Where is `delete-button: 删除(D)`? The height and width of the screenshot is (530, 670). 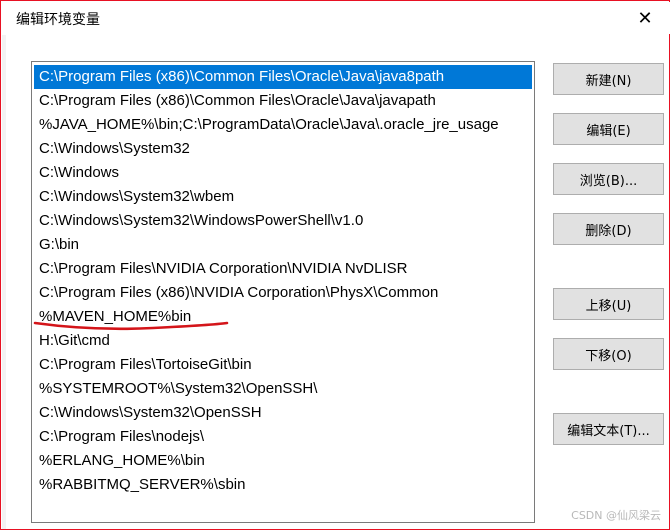
delete-button: 删除(D) is located at coordinates (608, 229).